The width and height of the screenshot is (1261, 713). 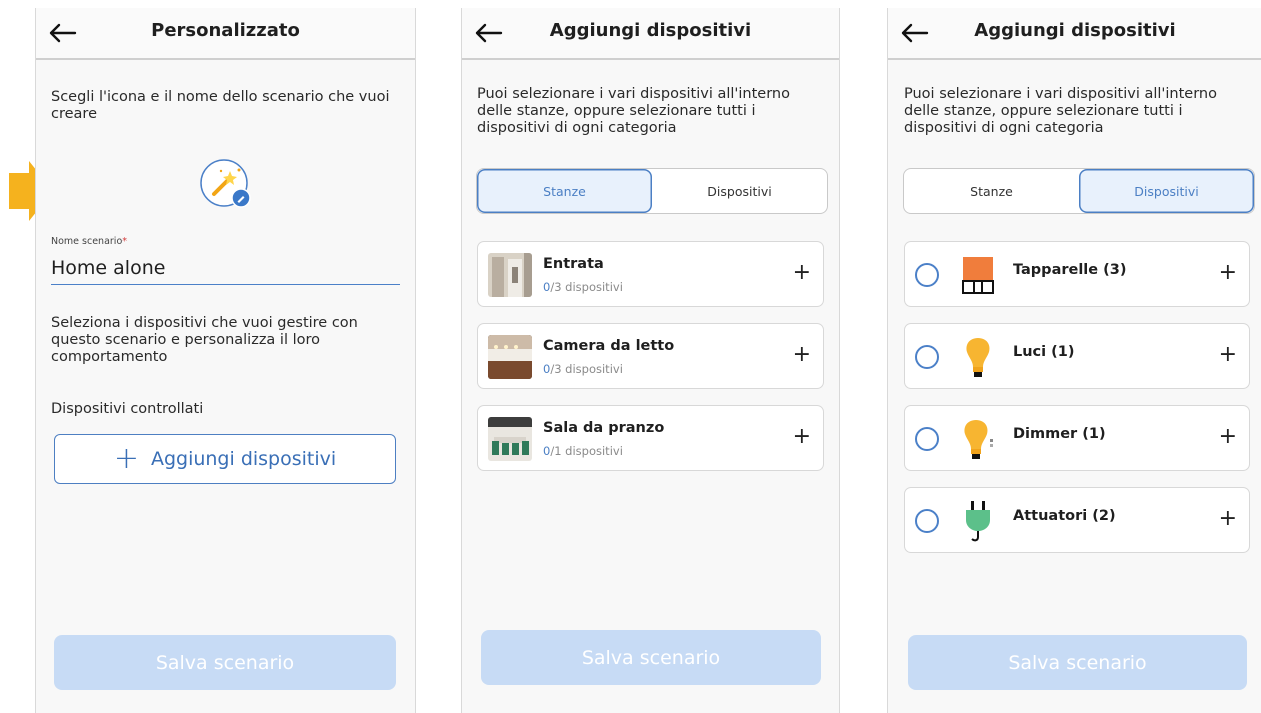 I want to click on room-name: Camera da letto, so click(x=609, y=346).